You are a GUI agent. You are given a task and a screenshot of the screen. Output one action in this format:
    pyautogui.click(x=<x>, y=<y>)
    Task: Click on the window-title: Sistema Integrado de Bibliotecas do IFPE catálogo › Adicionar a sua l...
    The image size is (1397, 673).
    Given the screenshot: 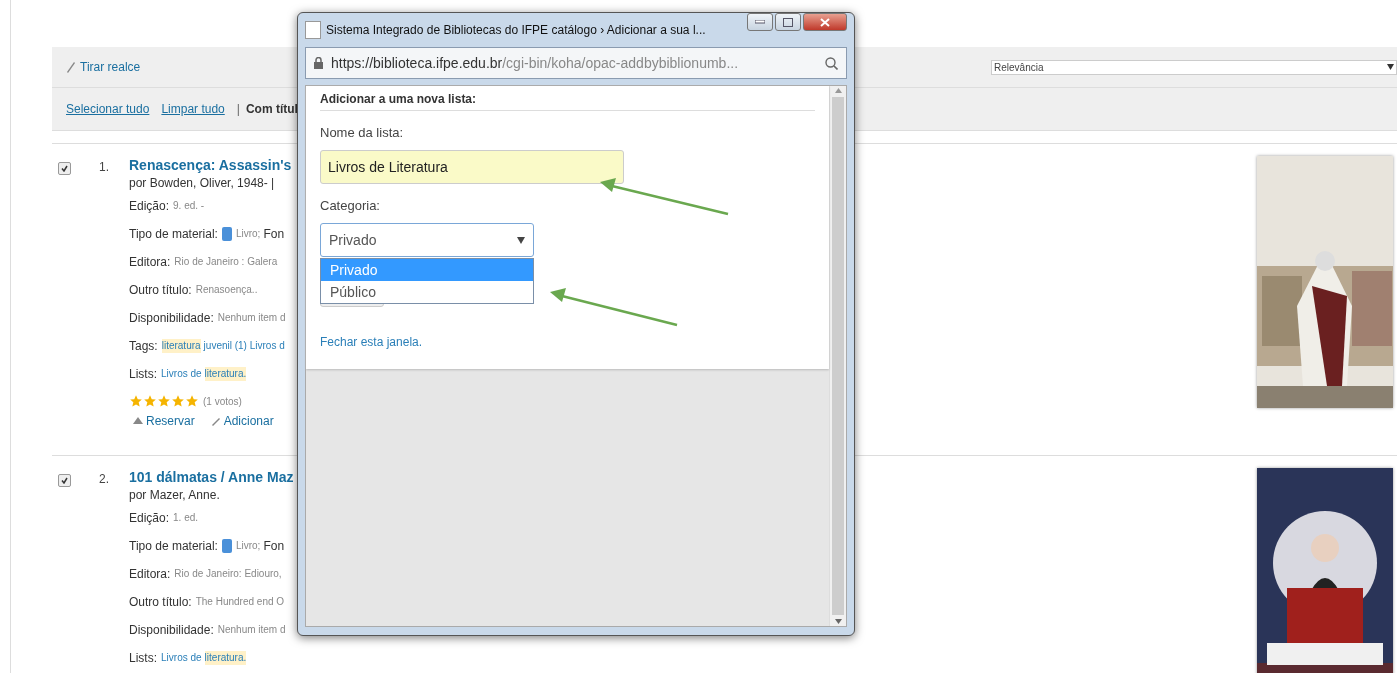 What is the action you would take?
    pyautogui.click(x=516, y=30)
    